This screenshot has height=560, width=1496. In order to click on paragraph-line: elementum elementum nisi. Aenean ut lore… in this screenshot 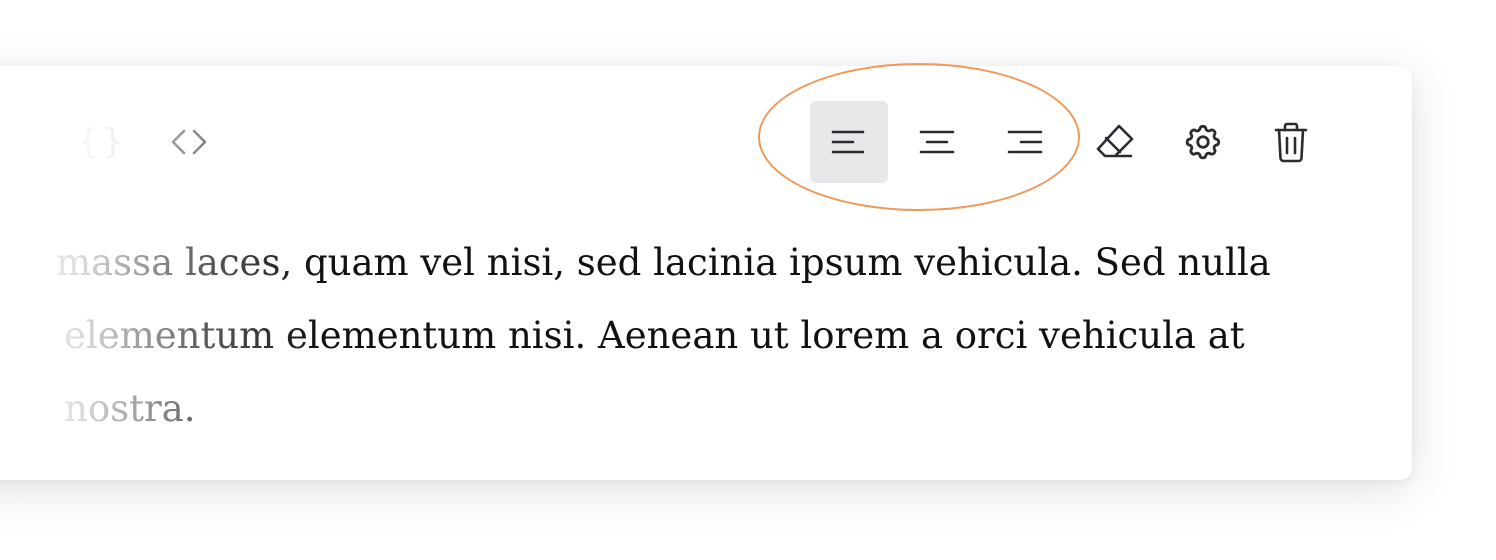, I will do `click(654, 335)`.